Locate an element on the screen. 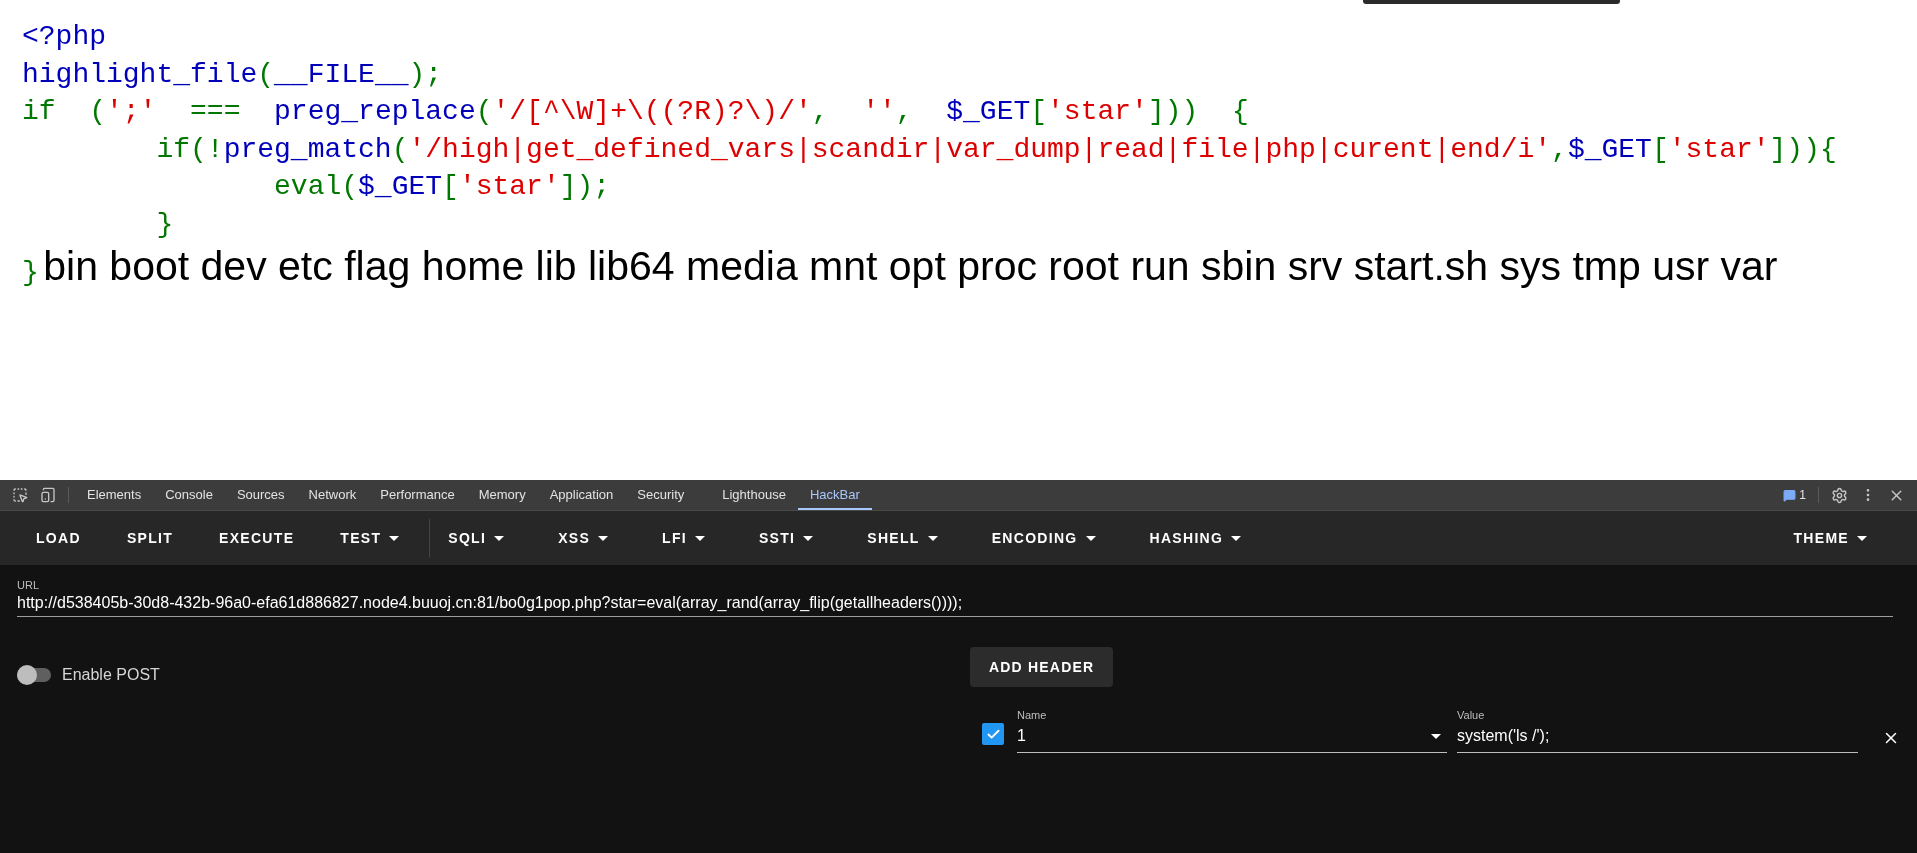 The width and height of the screenshot is (1917, 853). name-label: Name is located at coordinates (1032, 715).